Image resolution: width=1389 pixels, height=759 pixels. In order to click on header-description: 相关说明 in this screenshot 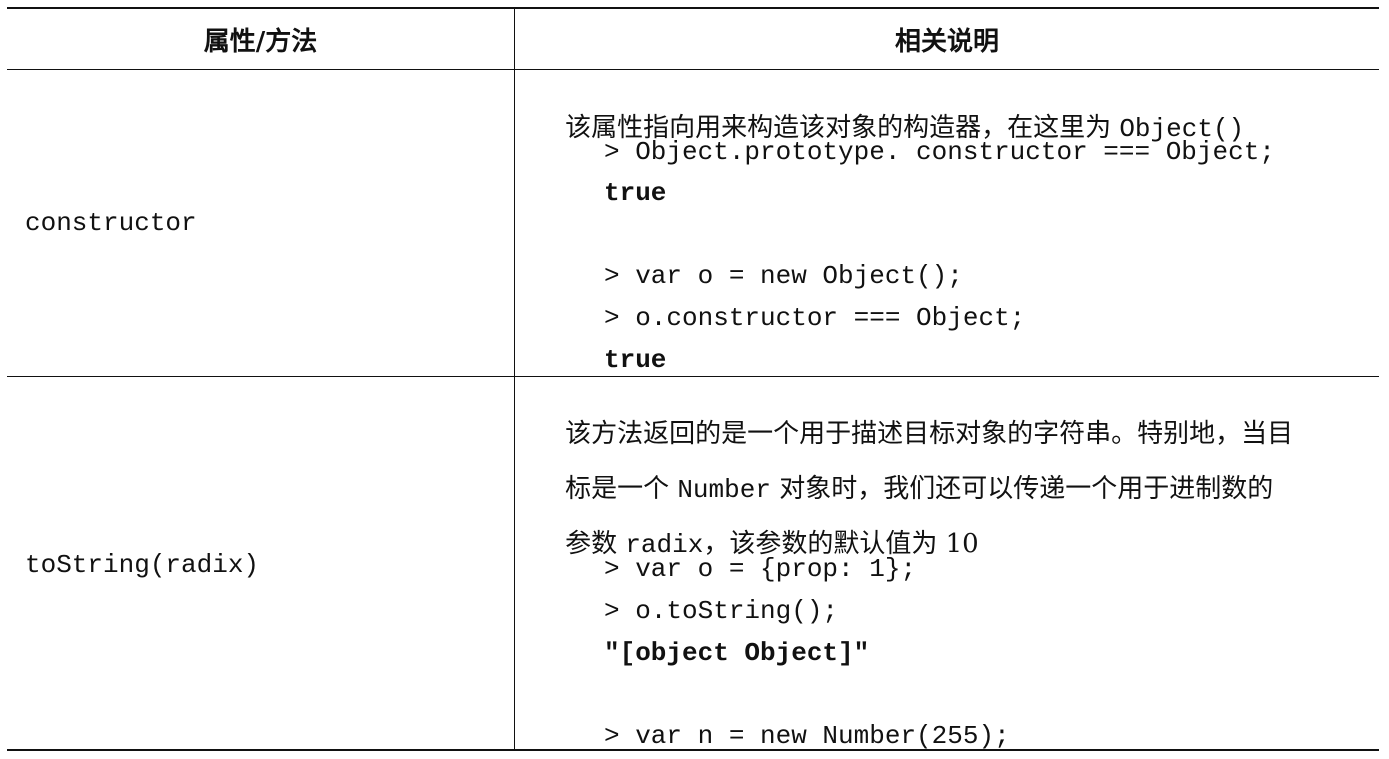, I will do `click(946, 41)`.